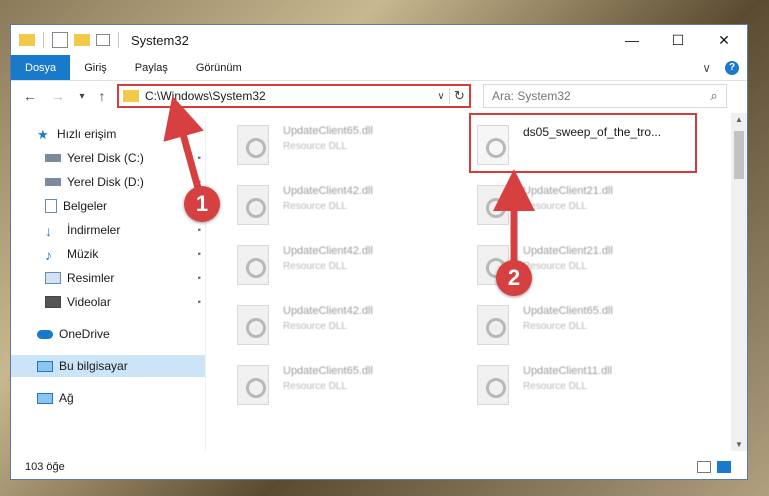 This screenshot has width=769, height=496. I want to click on item-count: 103 öğe, so click(45, 467).